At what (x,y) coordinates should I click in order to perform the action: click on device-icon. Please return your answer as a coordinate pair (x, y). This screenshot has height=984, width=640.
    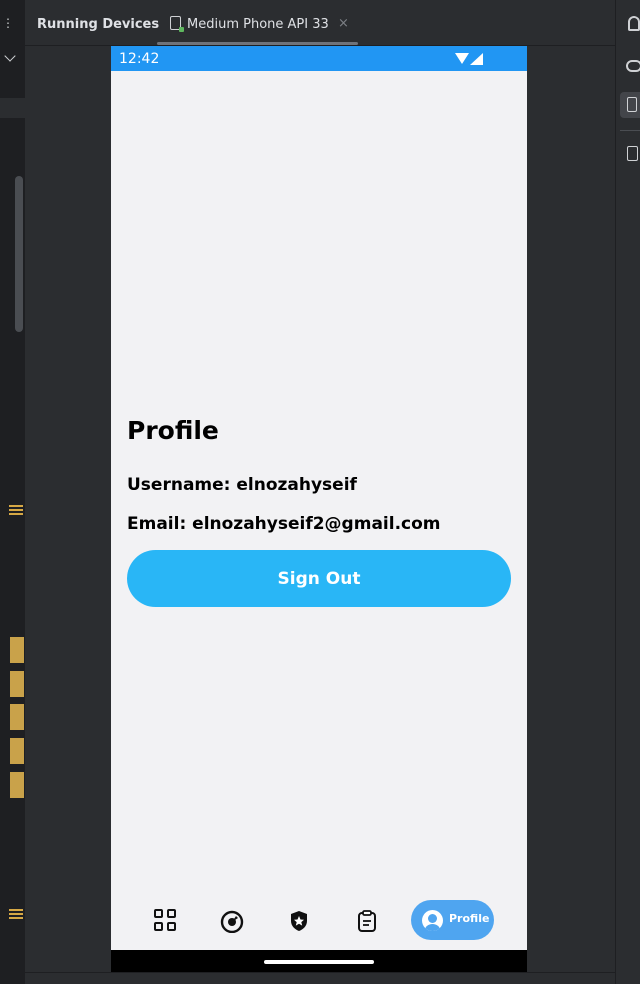
    Looking at the image, I should click on (177, 24).